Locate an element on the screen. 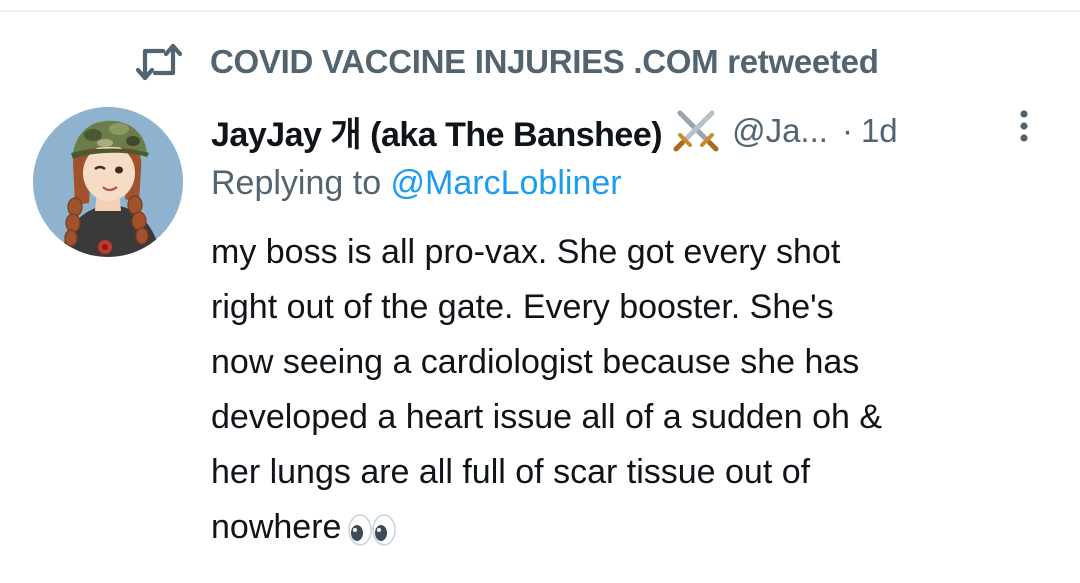 This screenshot has height=583, width=1080. tweet-timestamp: 1d is located at coordinates (879, 131).